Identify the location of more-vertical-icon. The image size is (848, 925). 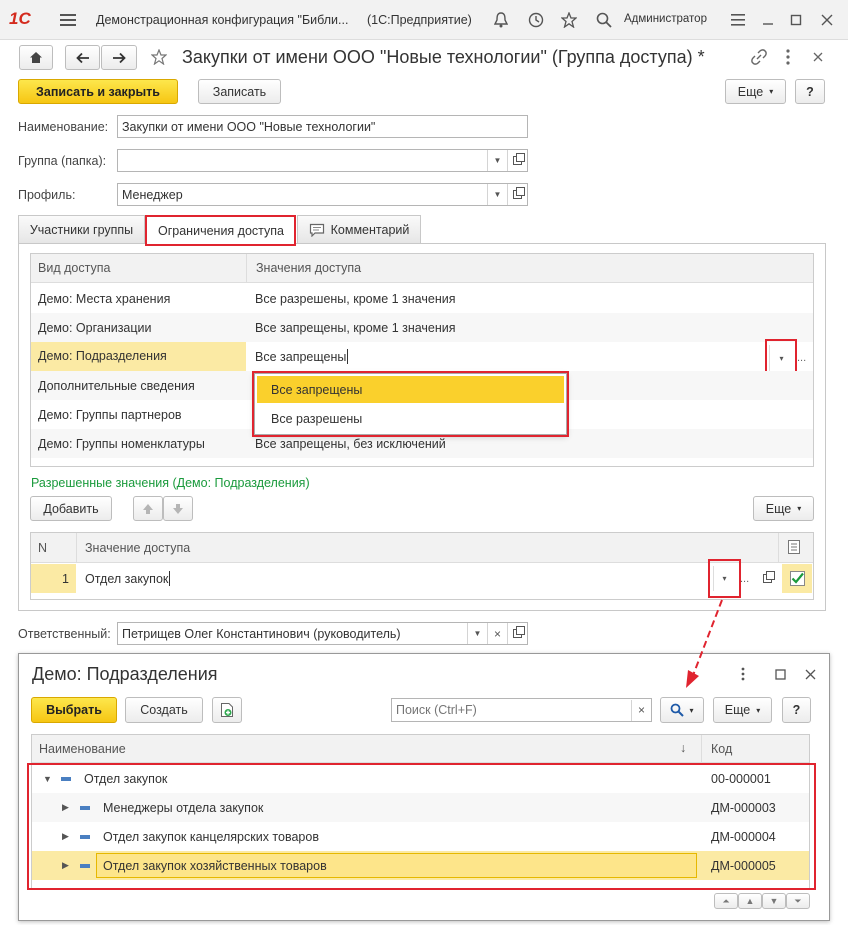
(788, 57).